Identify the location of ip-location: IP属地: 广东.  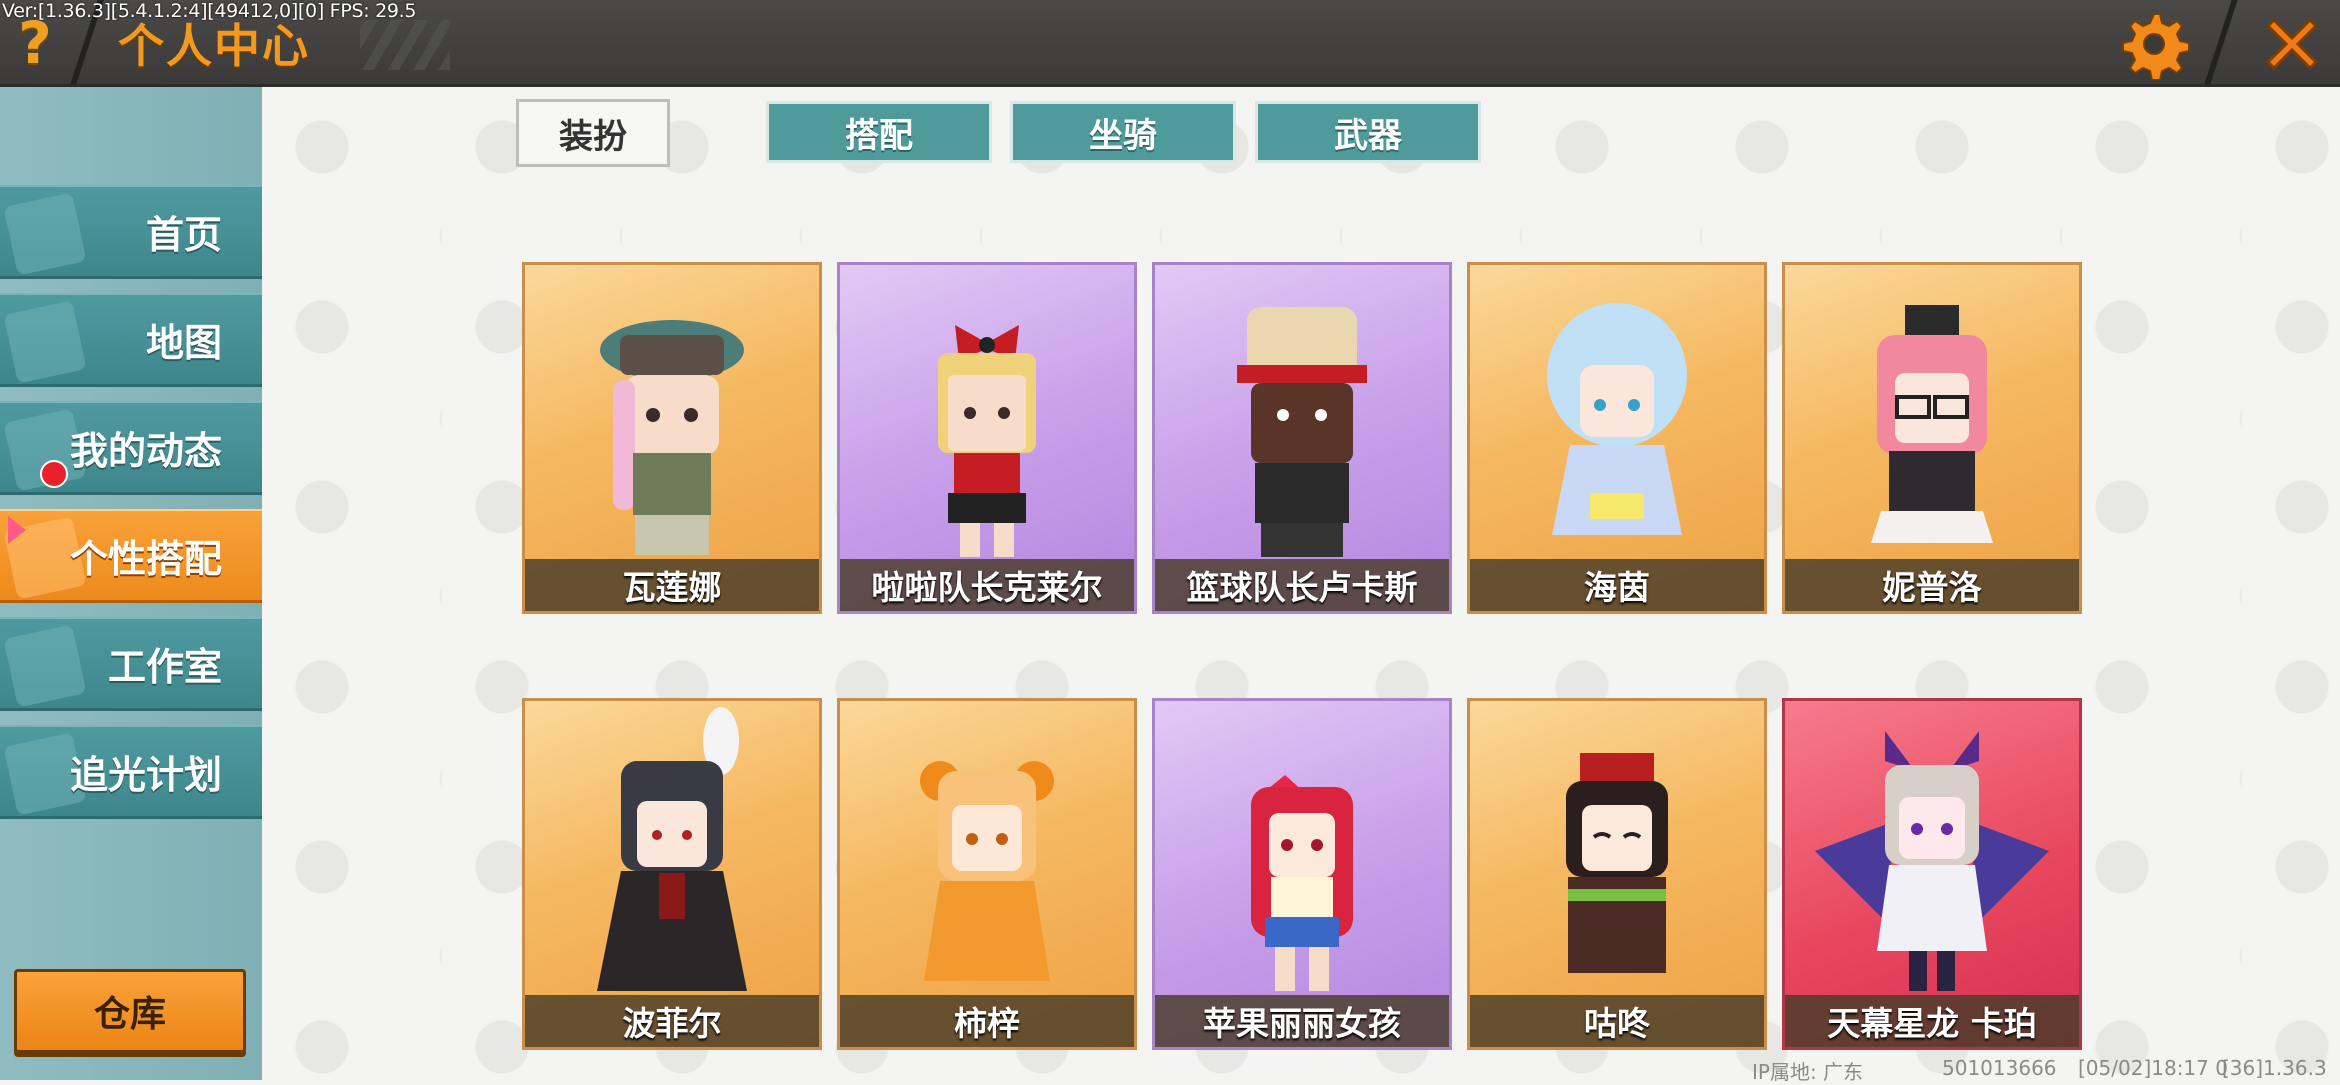
(1808, 1072).